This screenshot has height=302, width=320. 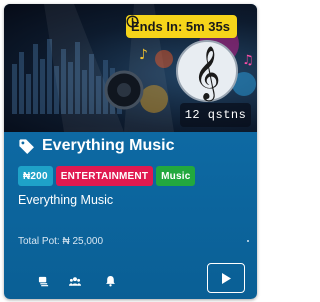 I want to click on bell-icon, so click(x=110, y=281).